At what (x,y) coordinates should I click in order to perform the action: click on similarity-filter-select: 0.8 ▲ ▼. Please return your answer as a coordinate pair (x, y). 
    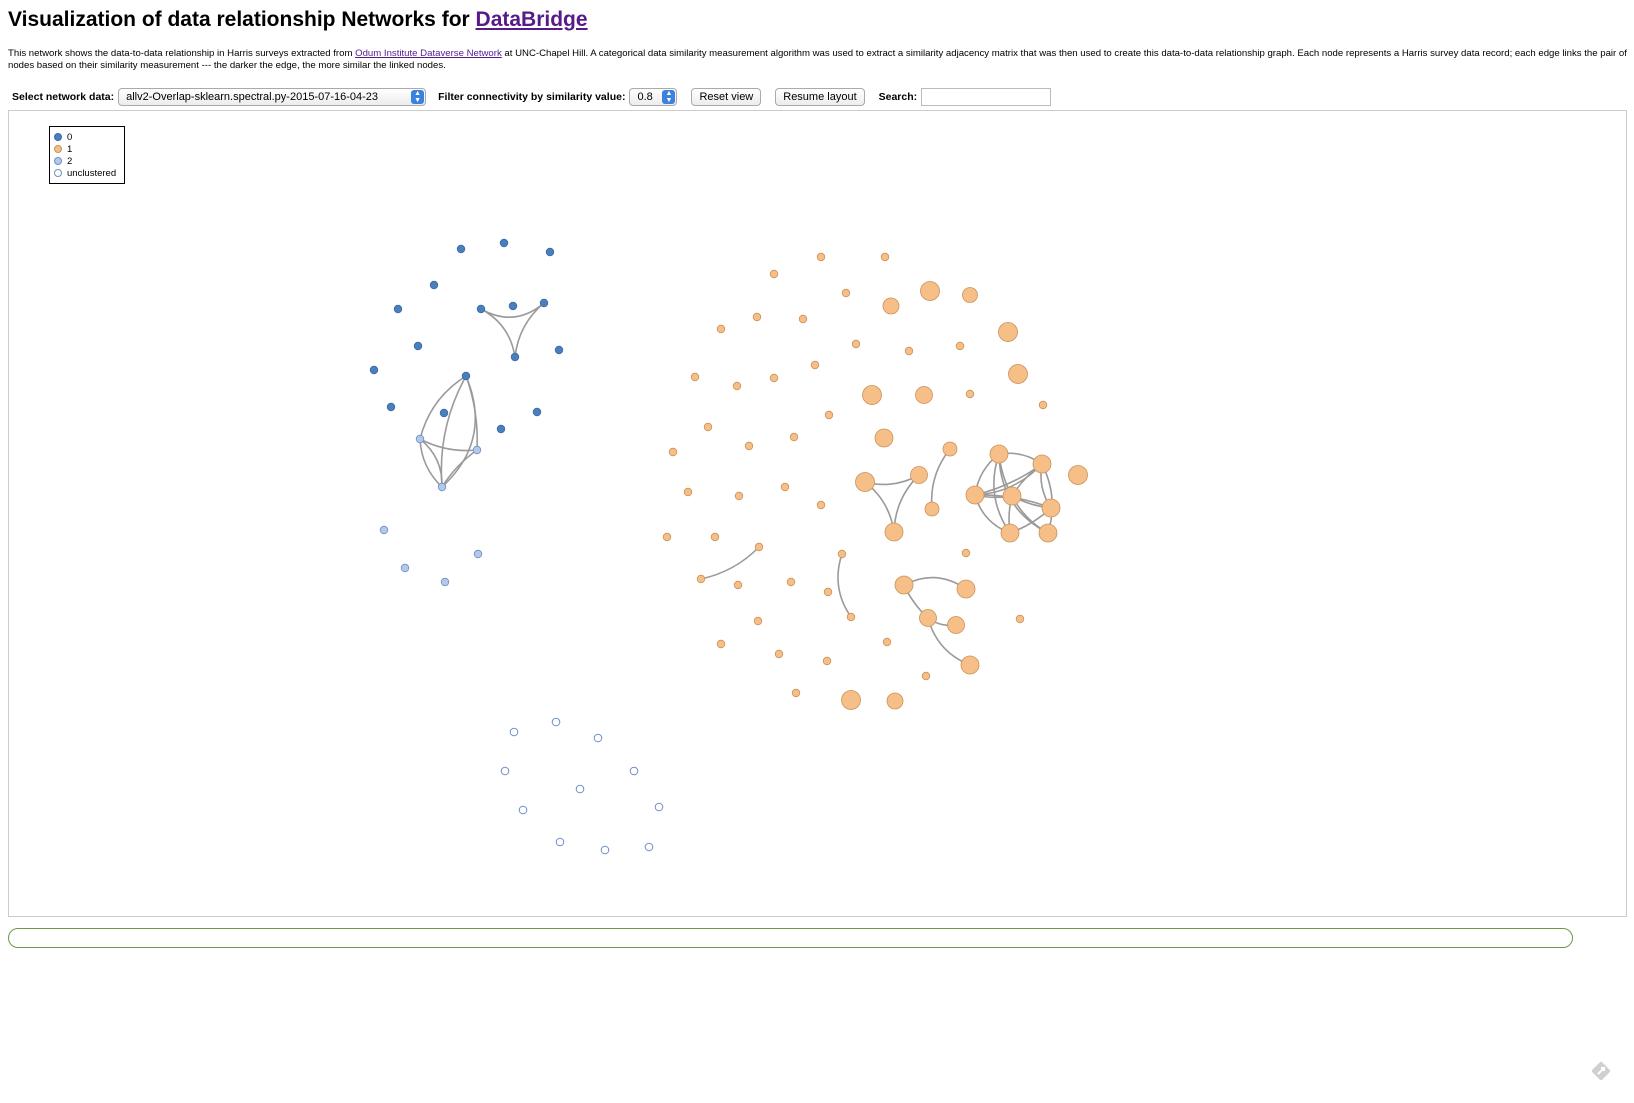
    Looking at the image, I should click on (653, 97).